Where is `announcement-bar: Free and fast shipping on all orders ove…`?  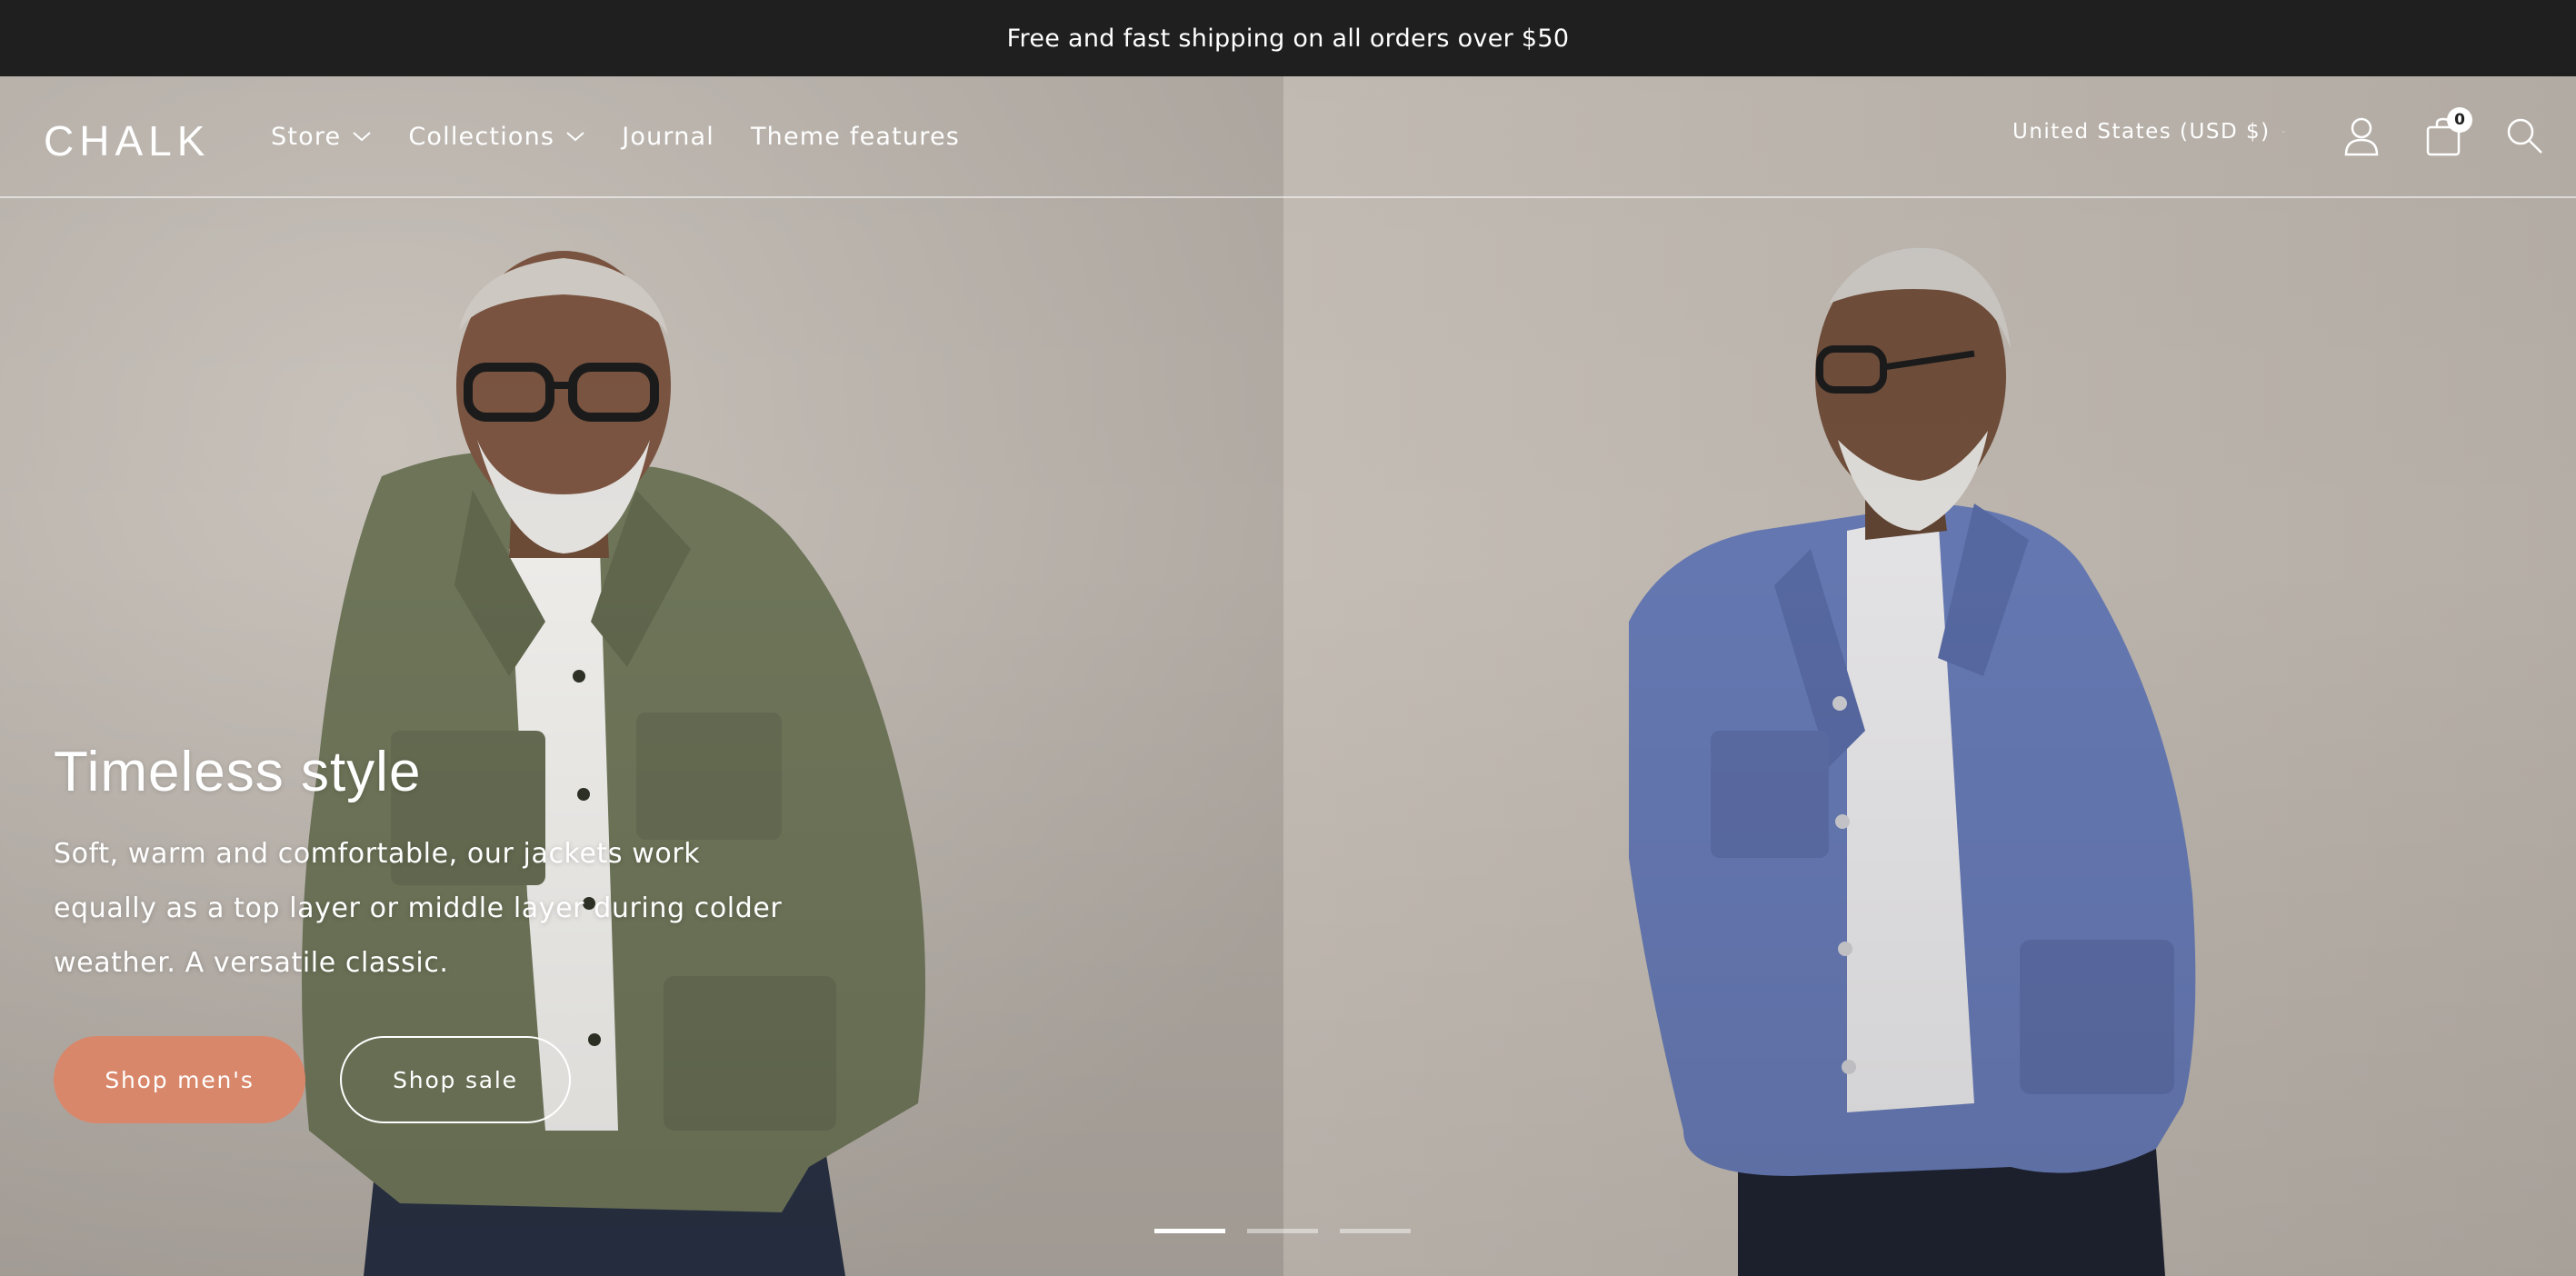 announcement-bar: Free and fast shipping on all orders ove… is located at coordinates (1288, 38).